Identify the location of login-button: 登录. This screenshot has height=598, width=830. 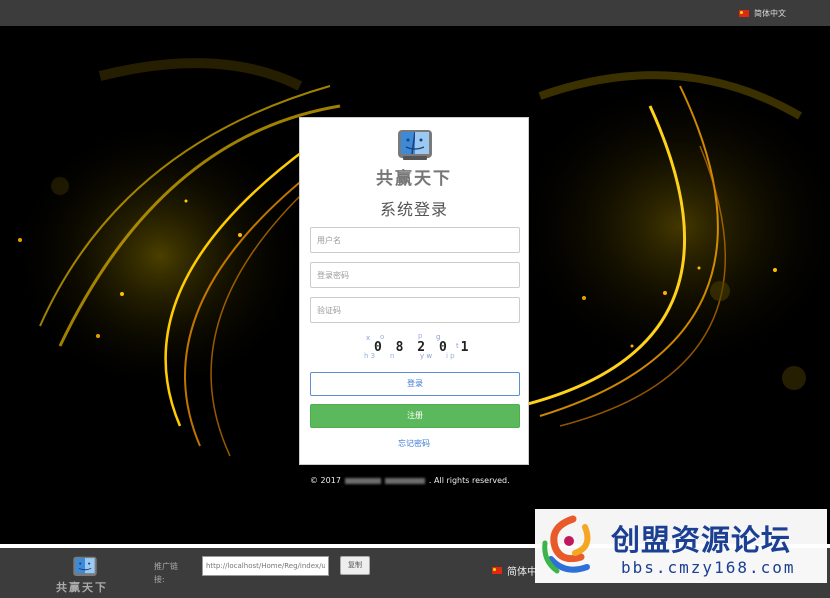
(415, 384).